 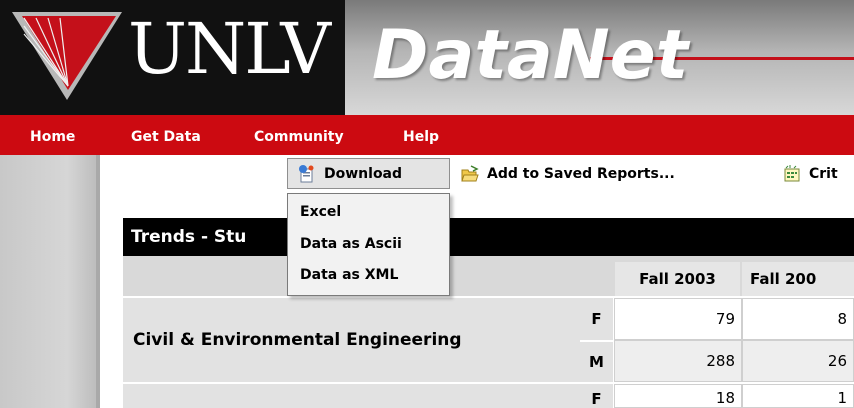 What do you see at coordinates (678, 319) in the screenshot?
I see `table-cell: 79` at bounding box center [678, 319].